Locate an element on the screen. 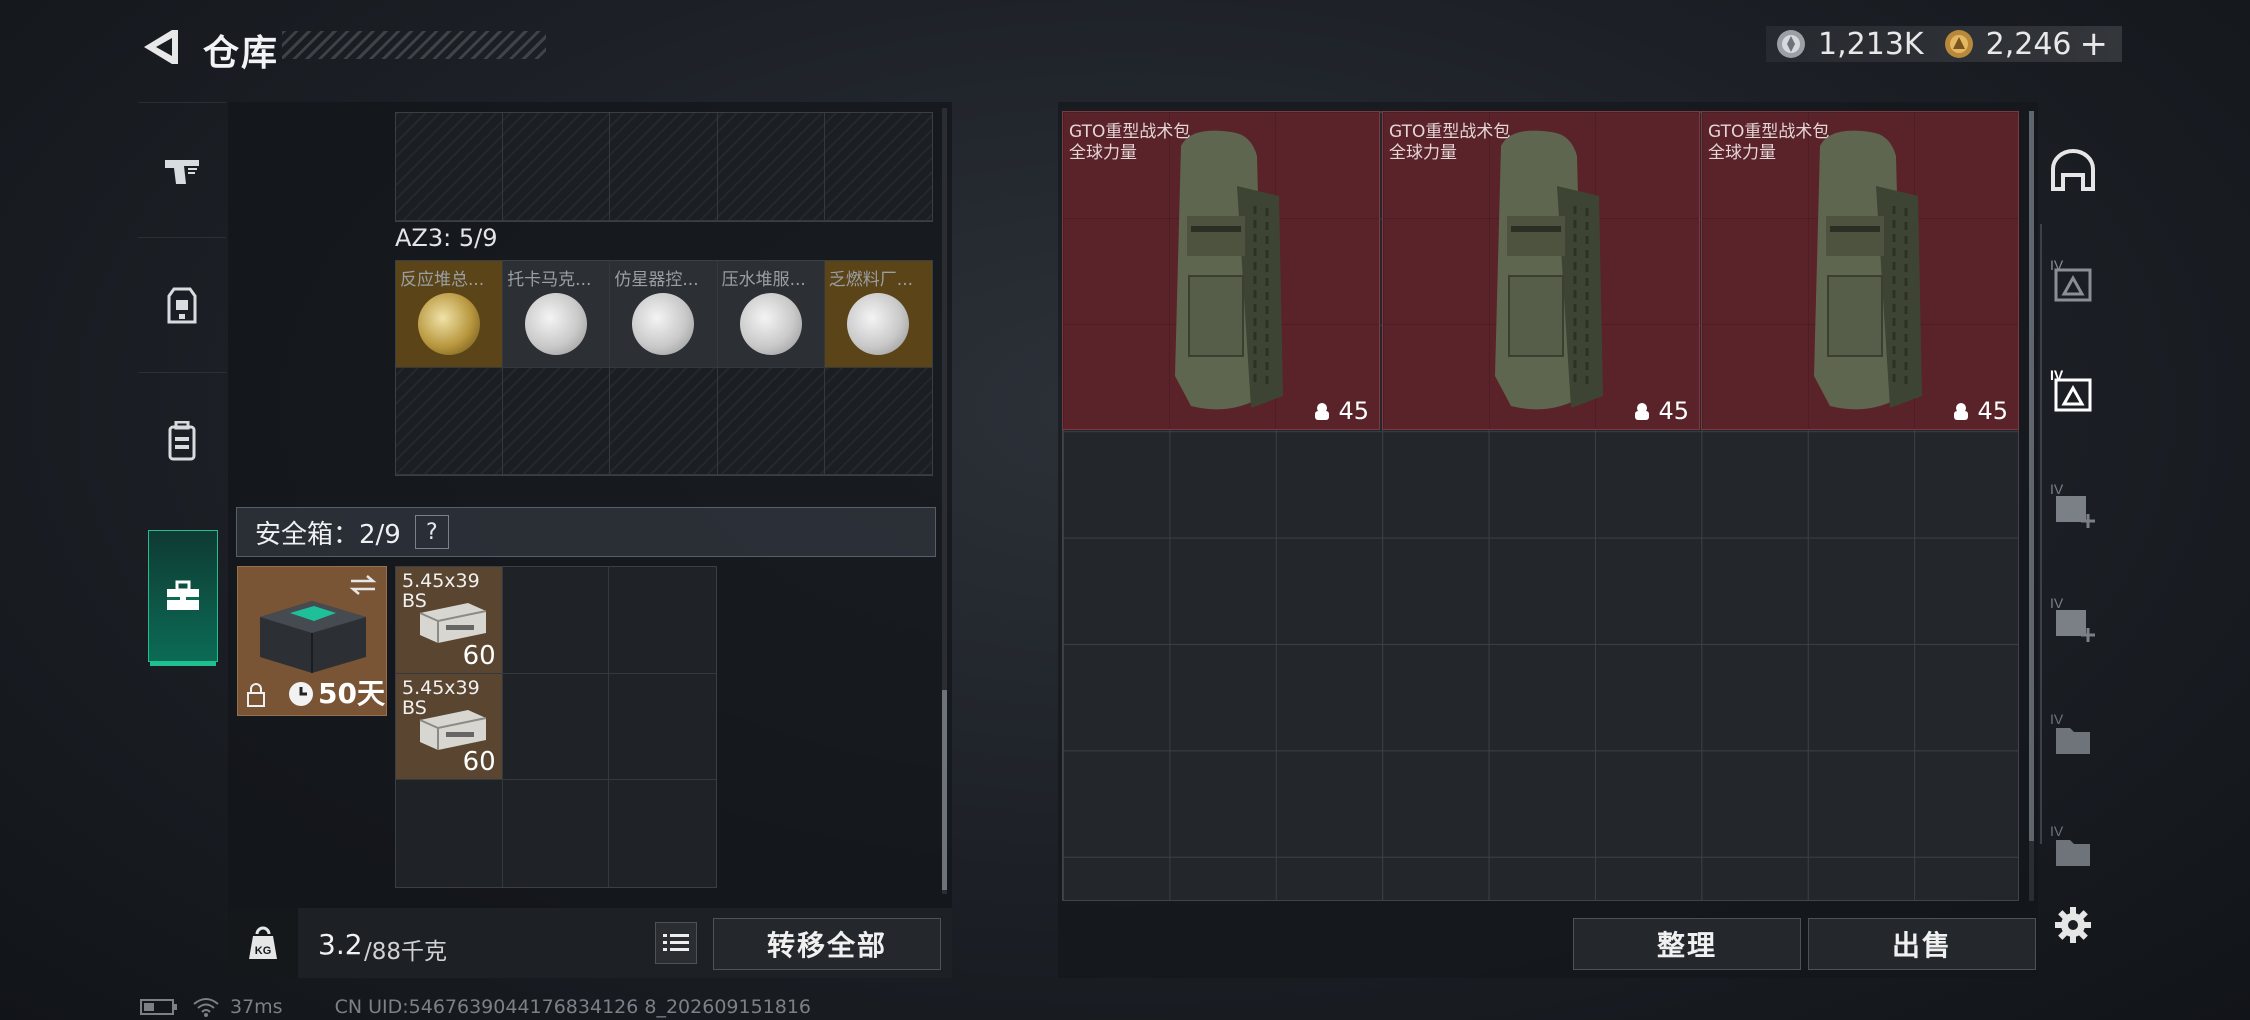 The height and width of the screenshot is (1020, 2250). add-currency-button: + is located at coordinates (2094, 44).